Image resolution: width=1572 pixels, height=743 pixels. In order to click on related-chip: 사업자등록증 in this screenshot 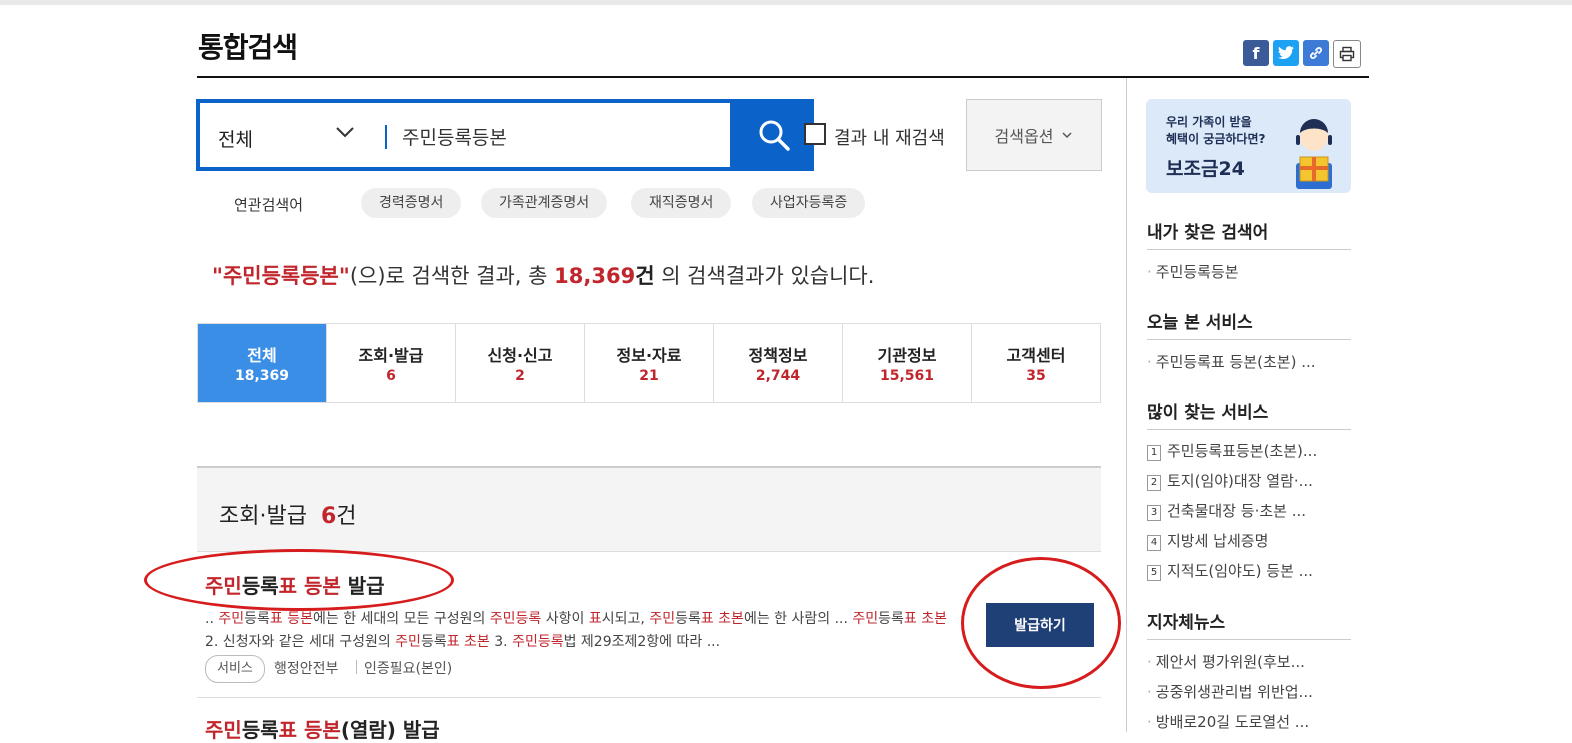, I will do `click(809, 203)`.